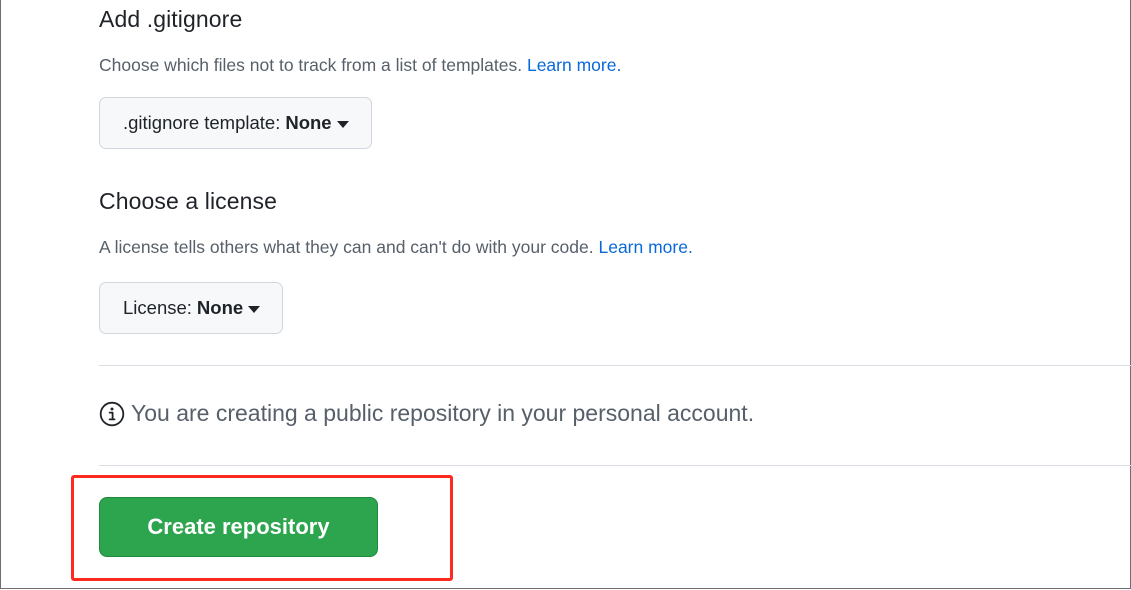 Image resolution: width=1131 pixels, height=590 pixels. Describe the element at coordinates (188, 201) in the screenshot. I see `license-heading: Choose a license` at that location.